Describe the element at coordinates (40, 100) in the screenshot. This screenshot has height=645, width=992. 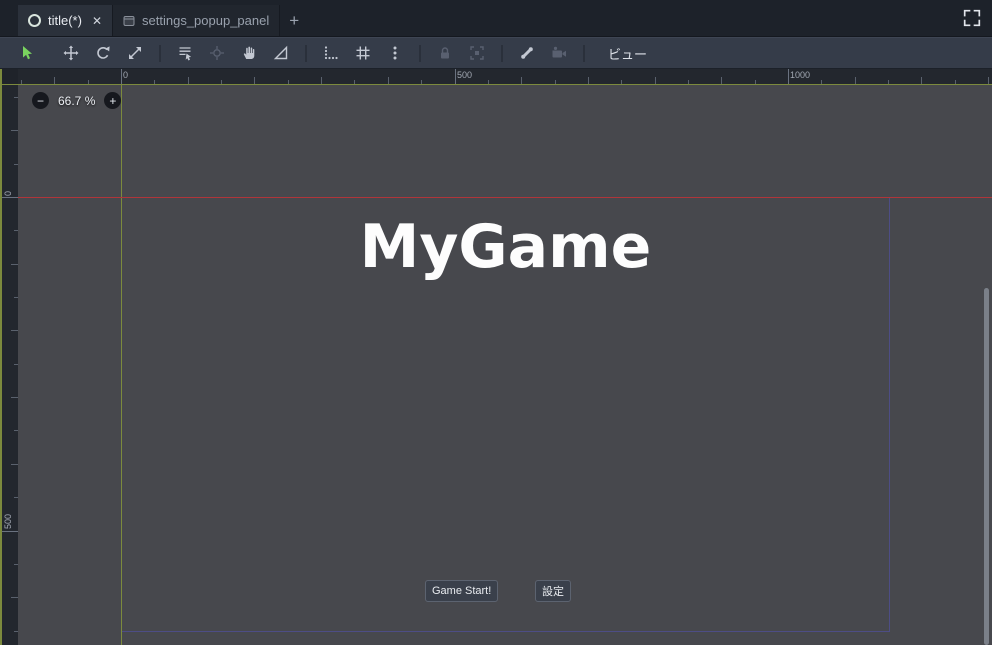
I see `zoom-out-button: −` at that location.